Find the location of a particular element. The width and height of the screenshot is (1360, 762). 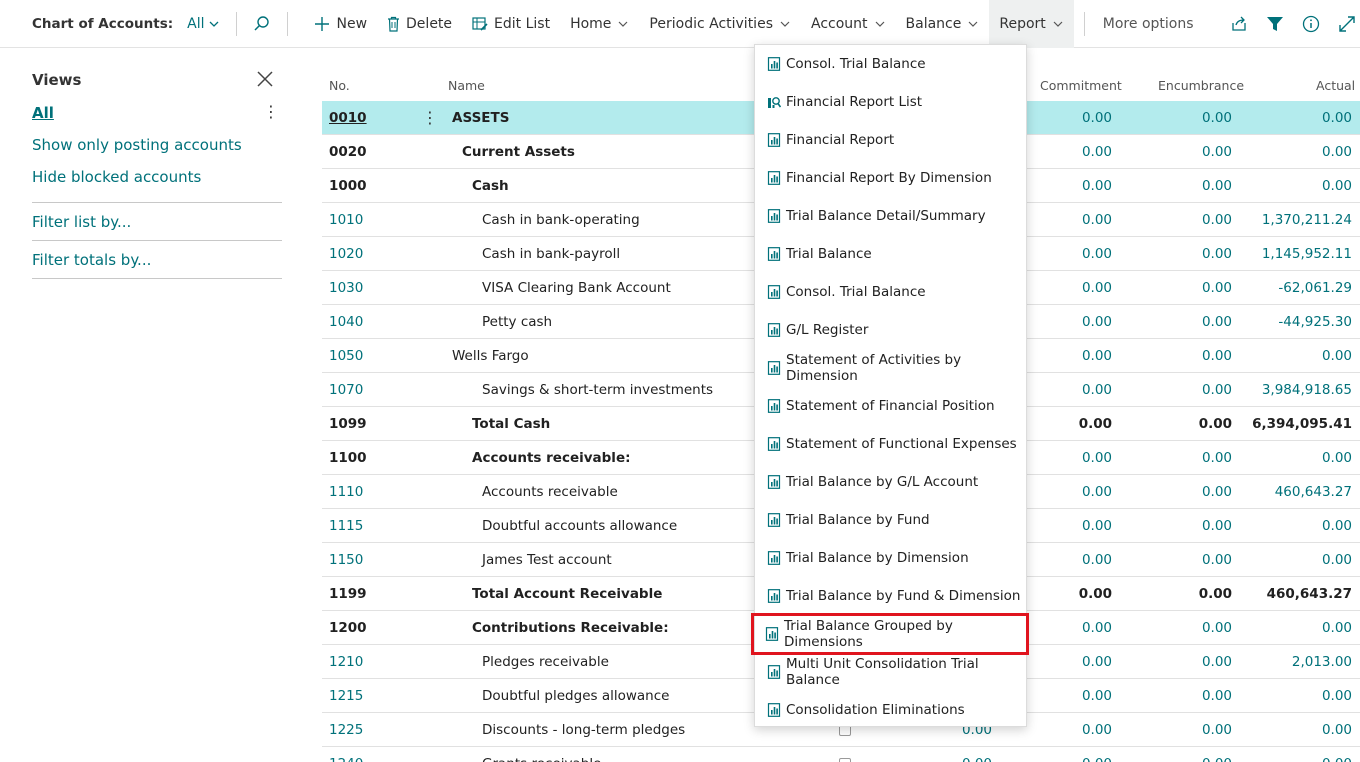

account-no-cell: 1210 is located at coordinates (346, 662).